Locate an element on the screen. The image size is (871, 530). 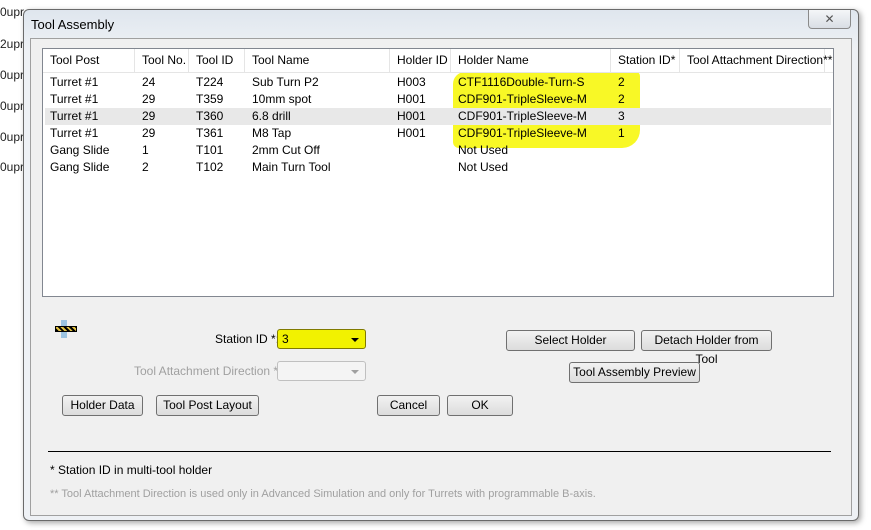
divider is located at coordinates (439, 451).